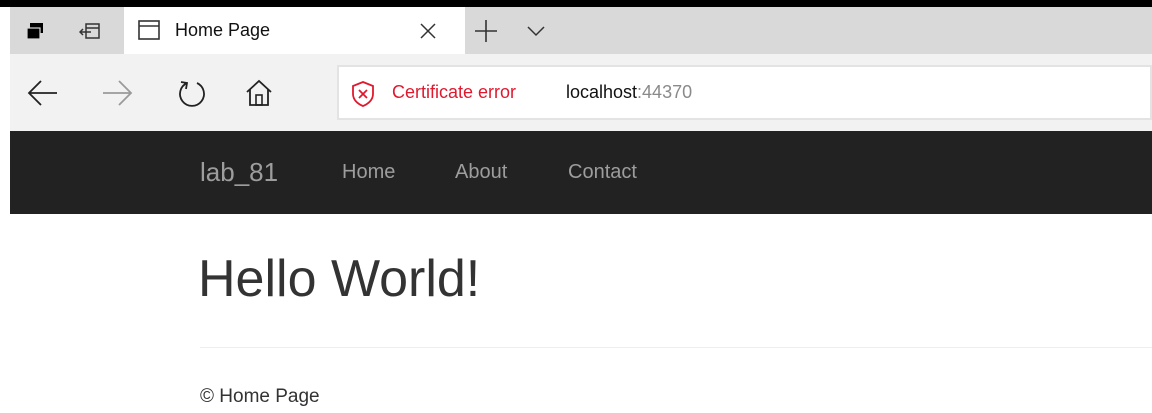 The image size is (1152, 413). I want to click on close-icon, so click(428, 31).